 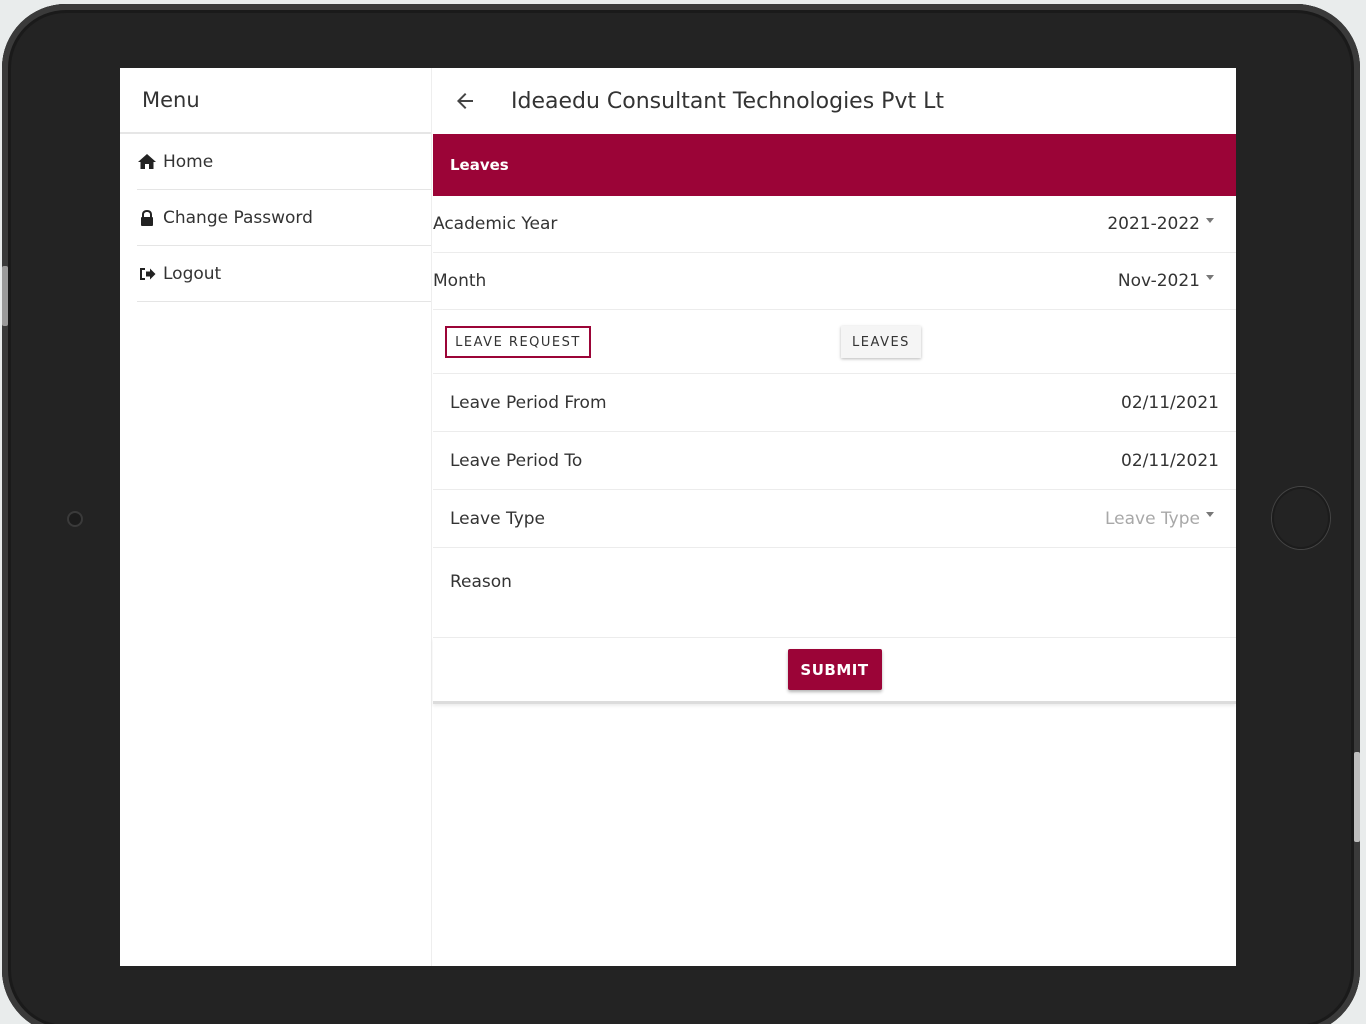 What do you see at coordinates (284, 162) in the screenshot?
I see `sidebar-item-home: Home` at bounding box center [284, 162].